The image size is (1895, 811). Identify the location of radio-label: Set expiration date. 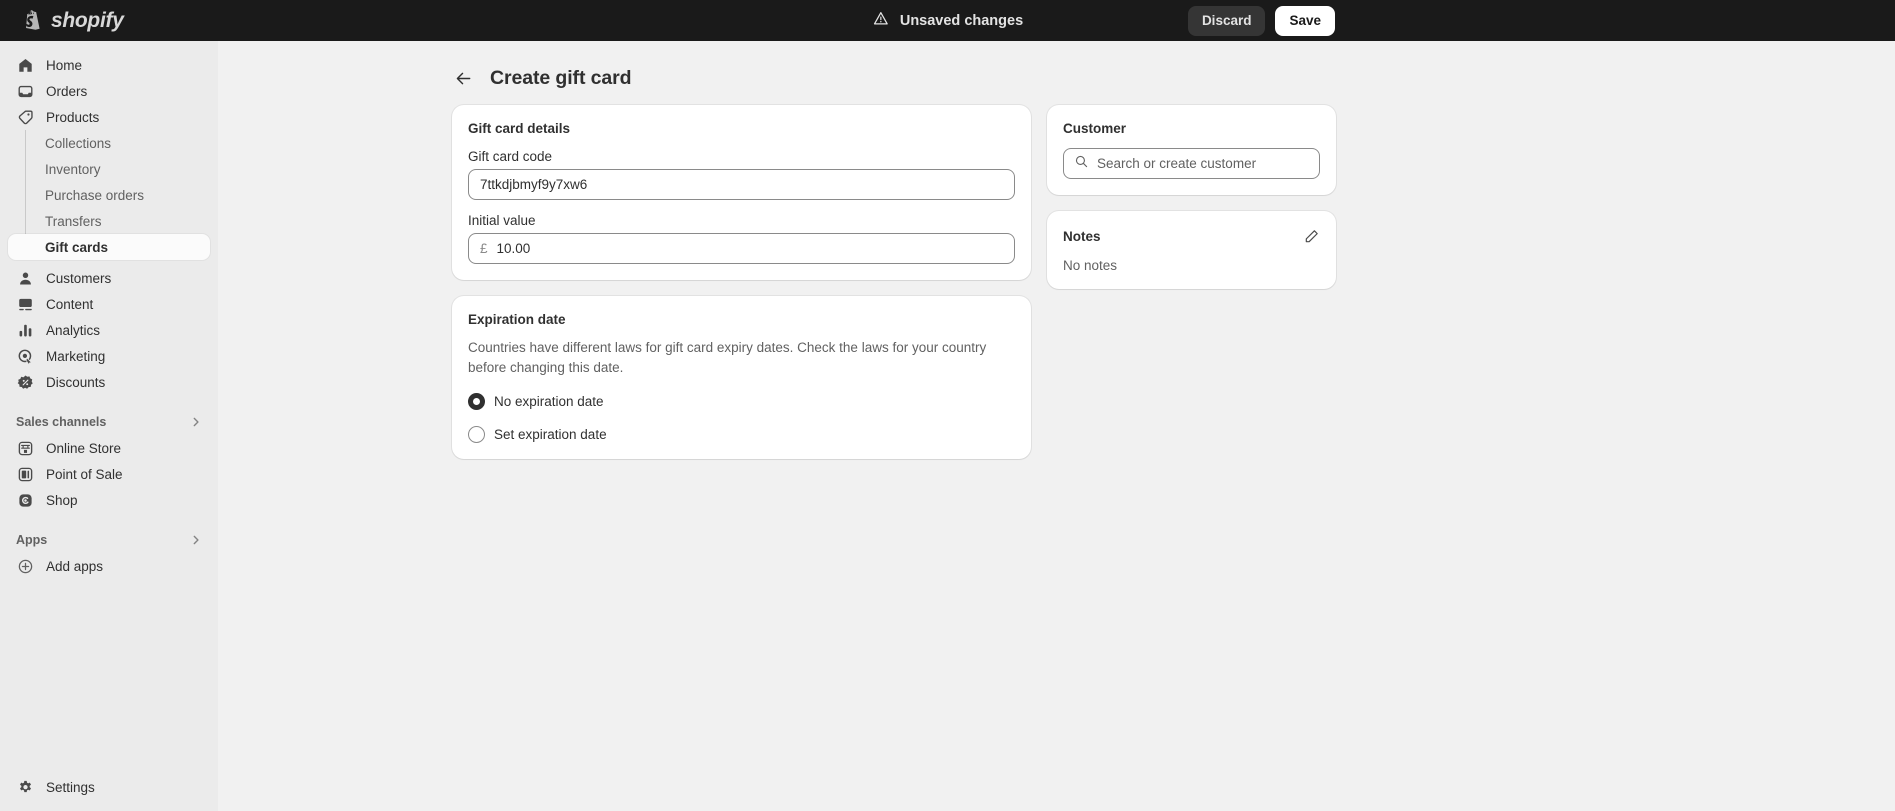
(550, 435).